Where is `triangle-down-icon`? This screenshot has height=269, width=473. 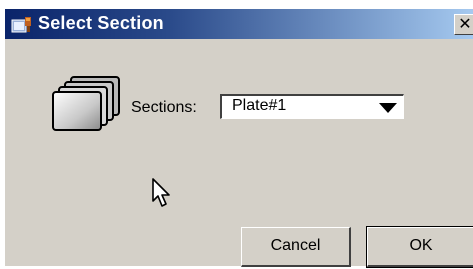 triangle-down-icon is located at coordinates (388, 108).